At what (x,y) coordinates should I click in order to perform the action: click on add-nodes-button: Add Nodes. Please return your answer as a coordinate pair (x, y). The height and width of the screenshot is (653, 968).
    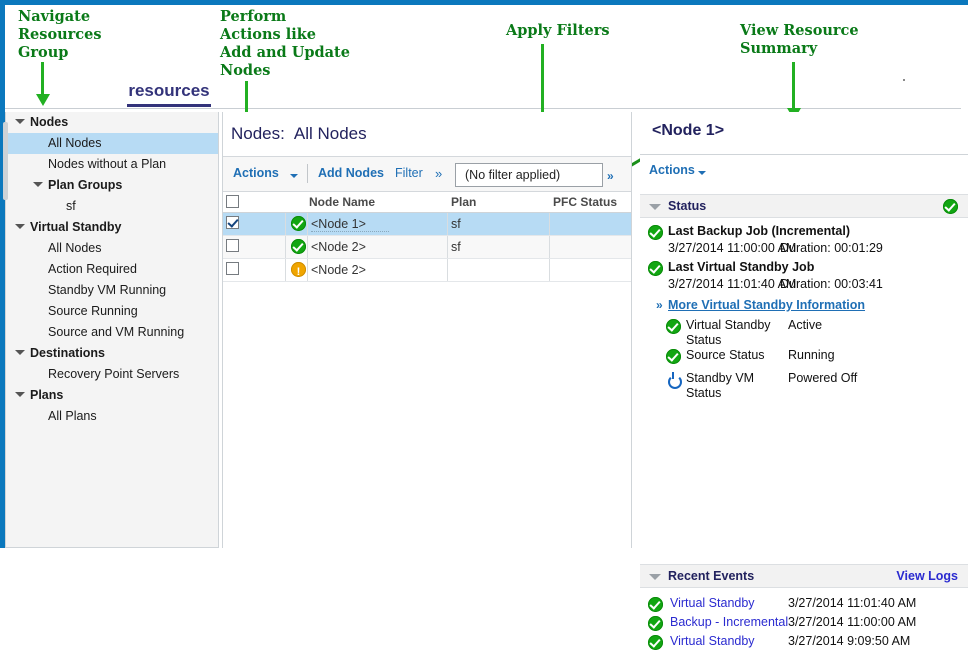
    Looking at the image, I should click on (351, 173).